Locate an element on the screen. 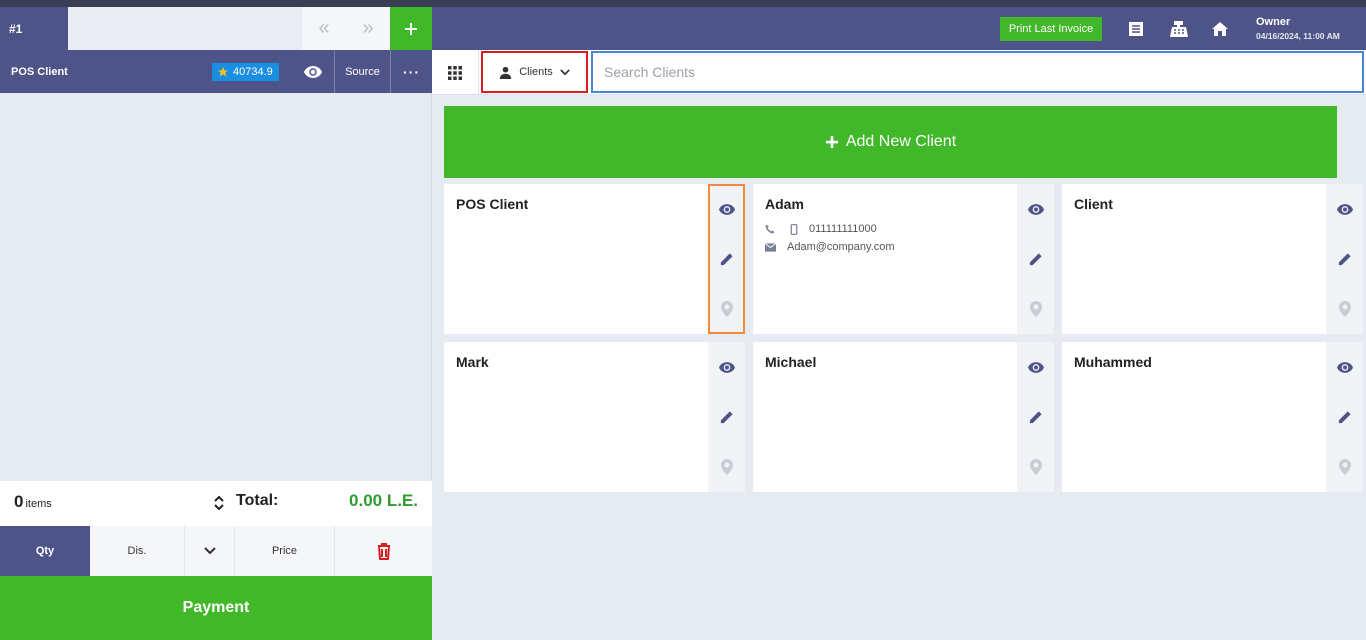  delete-button is located at coordinates (383, 551).